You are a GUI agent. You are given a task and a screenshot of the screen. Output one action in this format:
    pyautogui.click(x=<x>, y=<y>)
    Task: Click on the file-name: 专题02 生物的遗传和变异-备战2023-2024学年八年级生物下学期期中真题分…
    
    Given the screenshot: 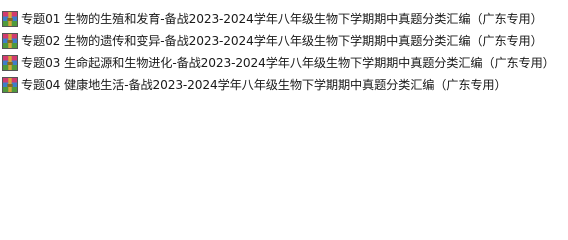 What is the action you would take?
    pyautogui.click(x=282, y=41)
    